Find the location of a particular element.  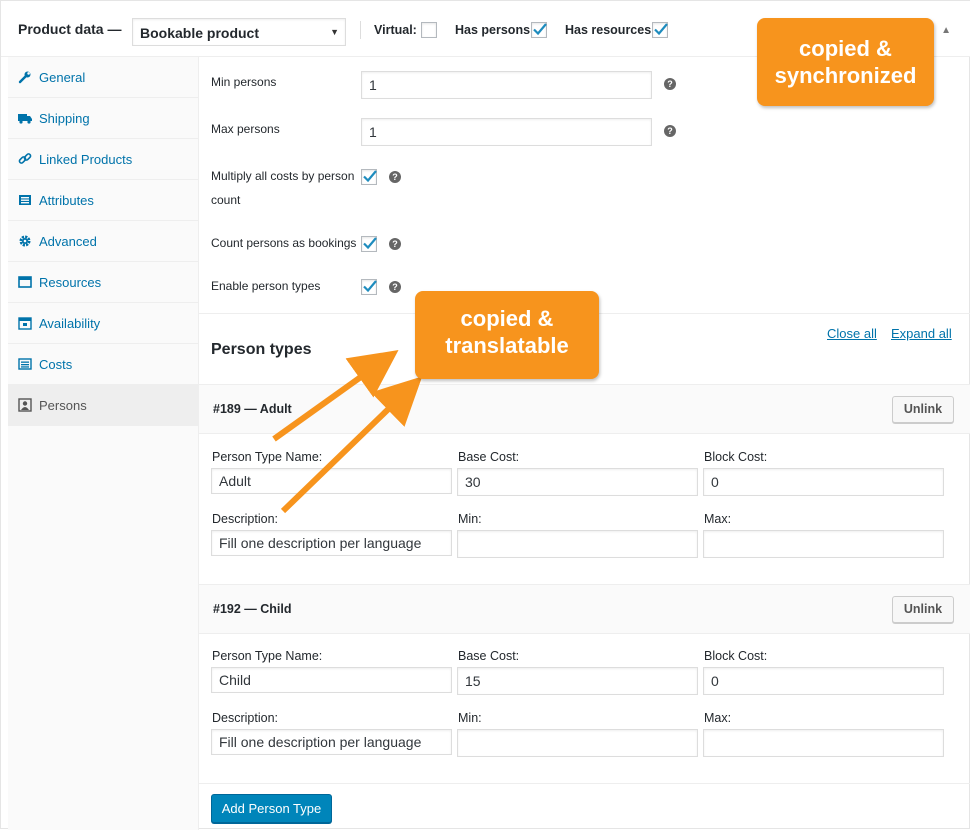

person-type-heading: #189 — Adult is located at coordinates (252, 409).